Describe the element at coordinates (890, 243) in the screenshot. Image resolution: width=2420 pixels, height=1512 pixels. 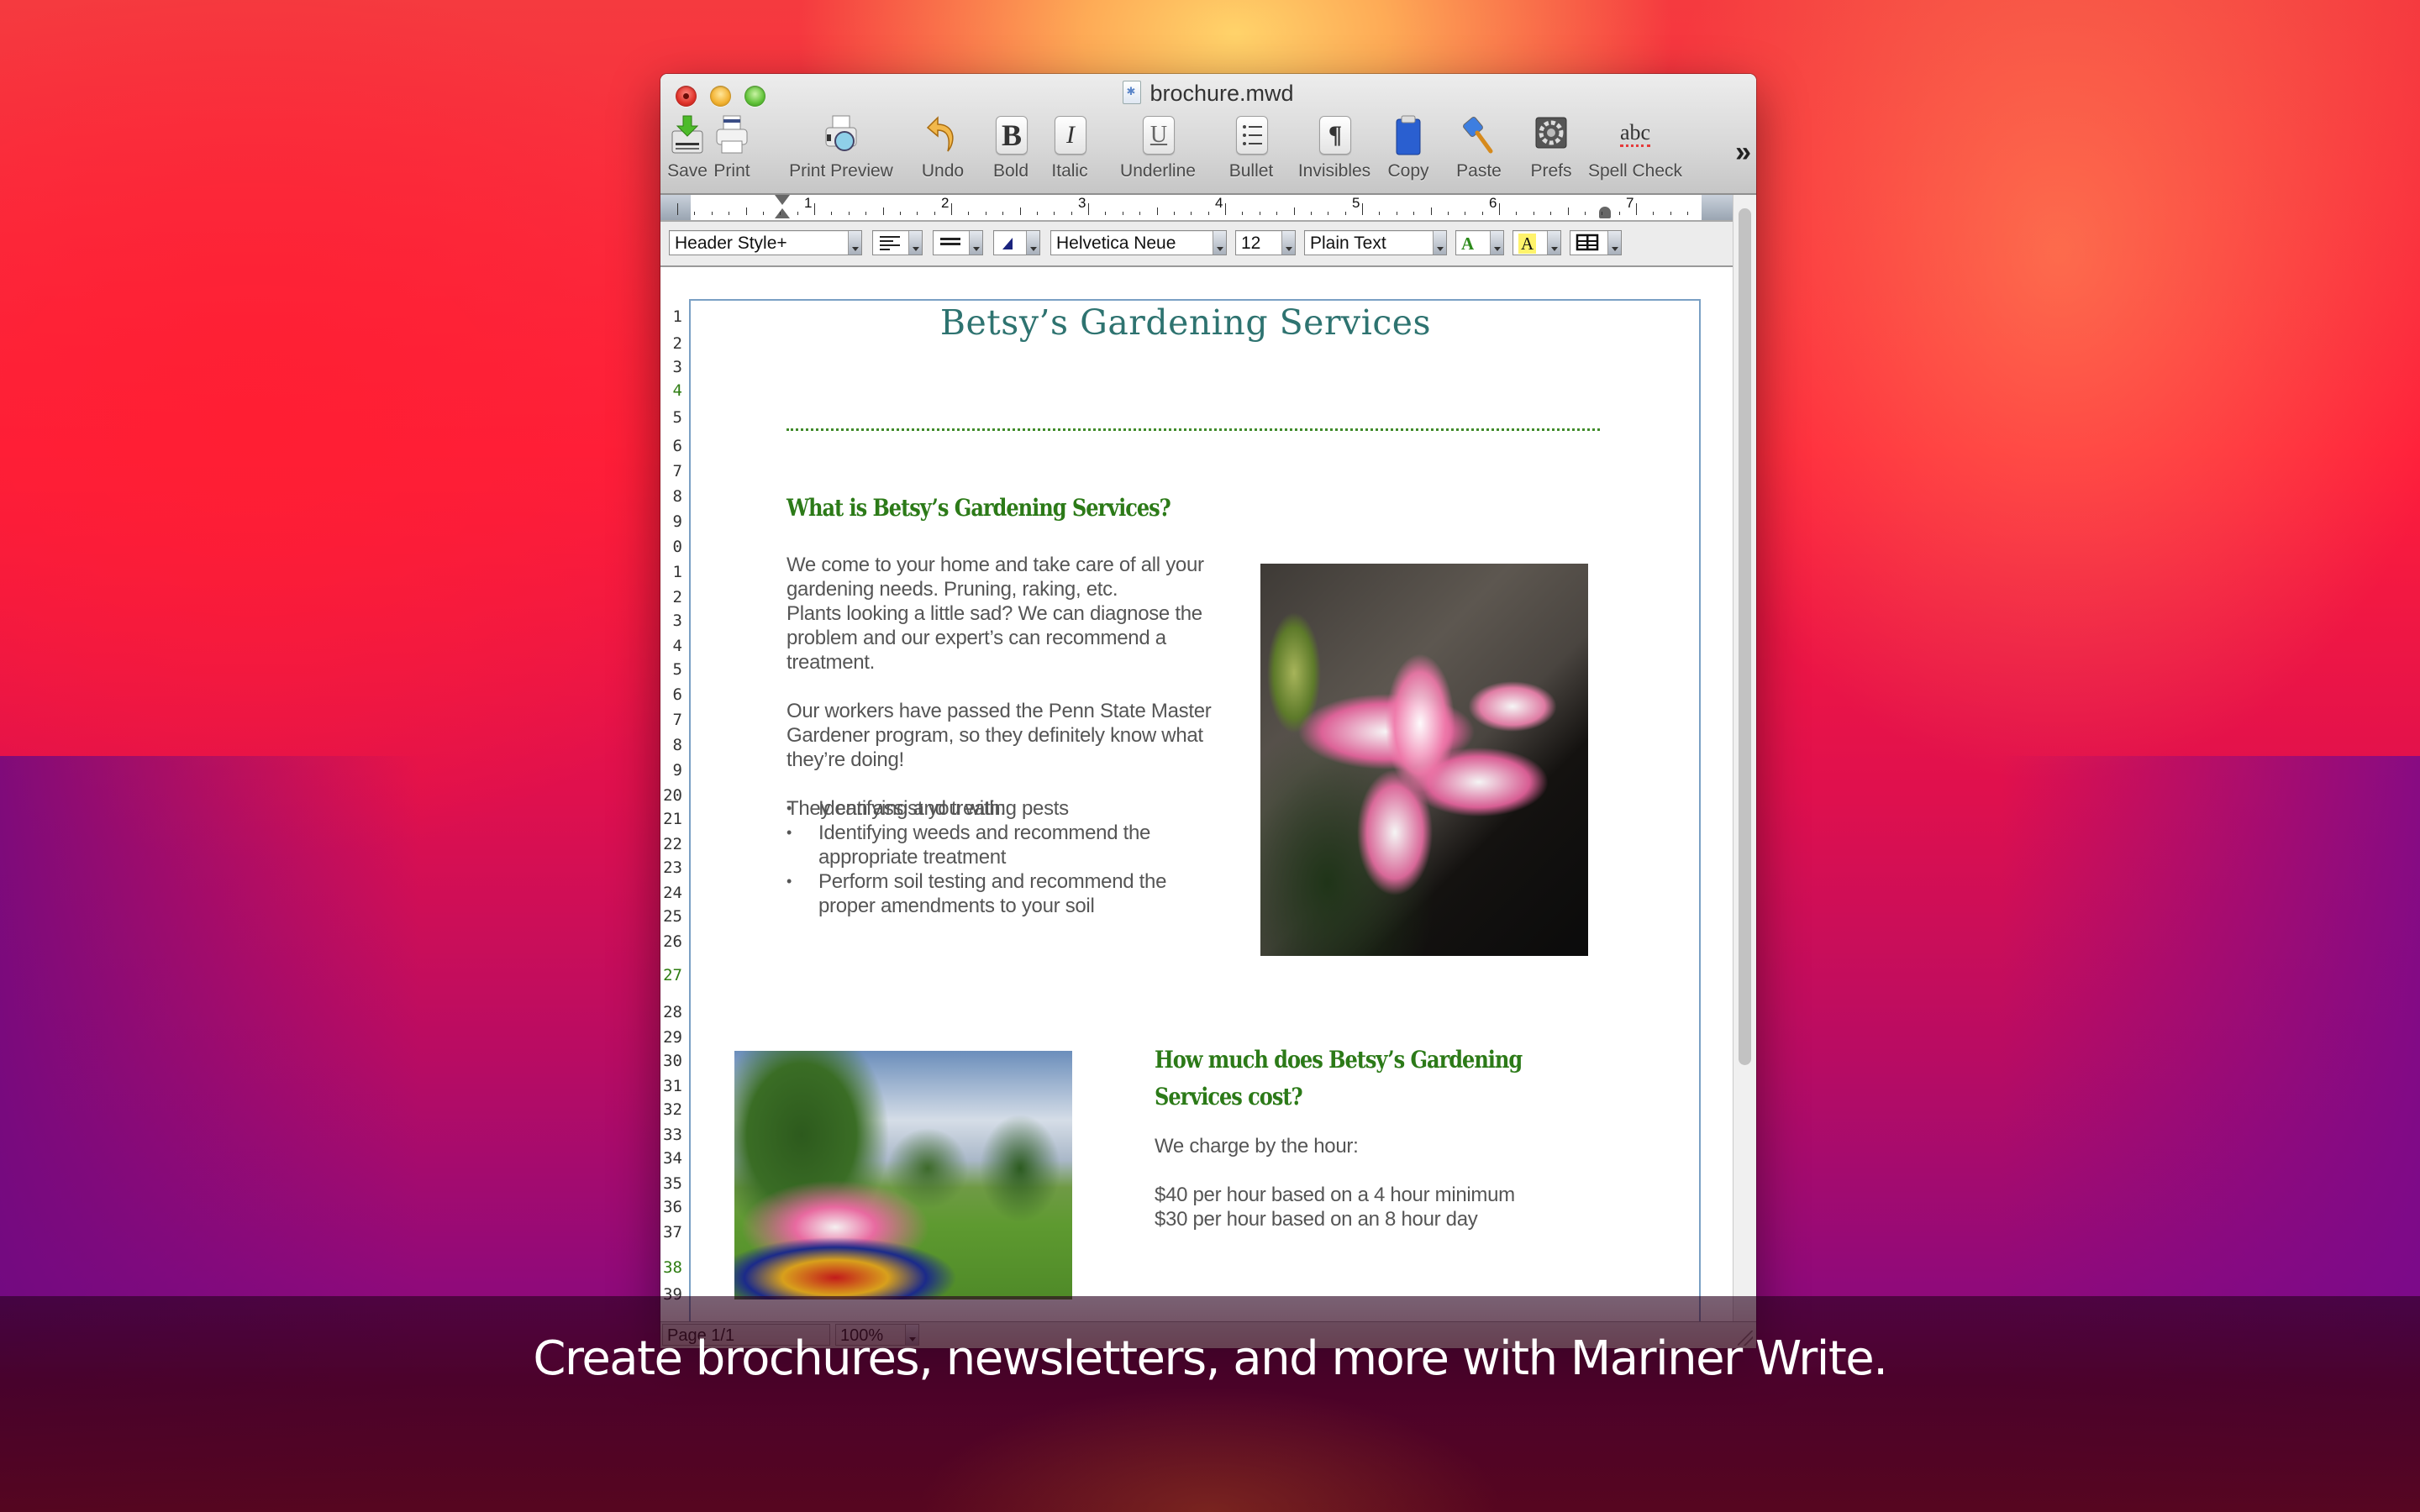
I see `align-left-icon` at that location.